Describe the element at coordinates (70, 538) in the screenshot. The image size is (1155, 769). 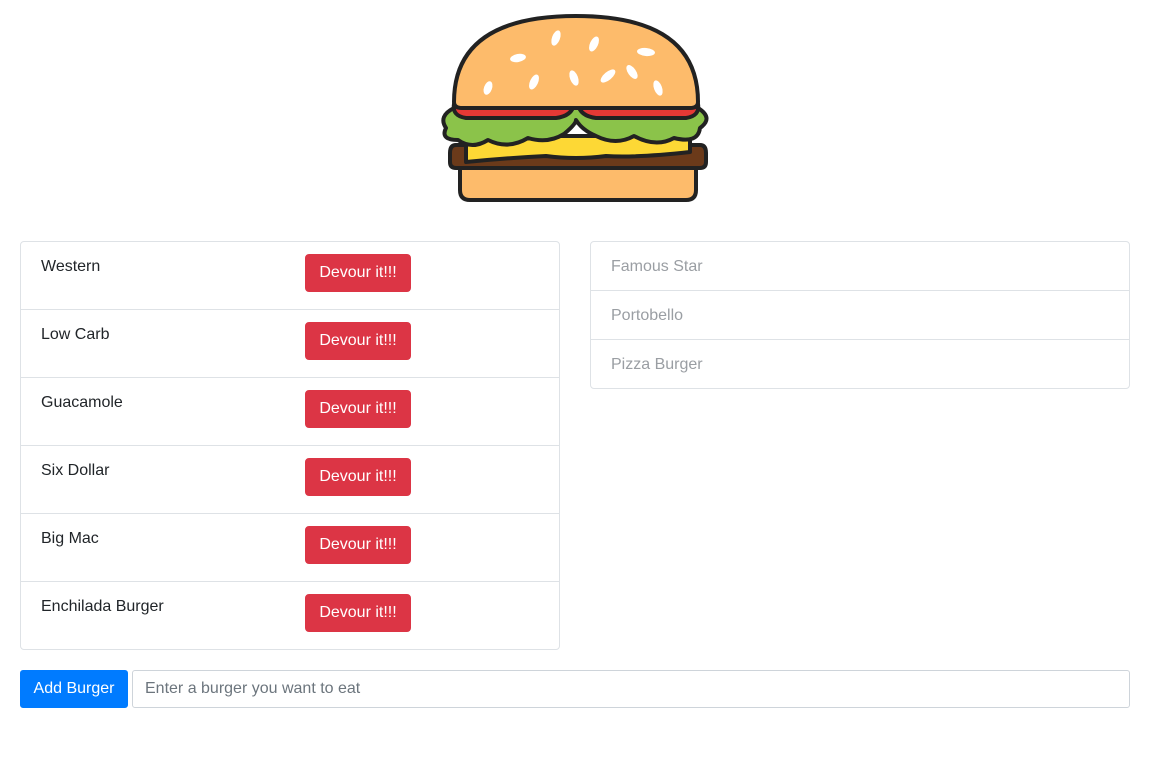
I see `burger-name: Big Mac` at that location.